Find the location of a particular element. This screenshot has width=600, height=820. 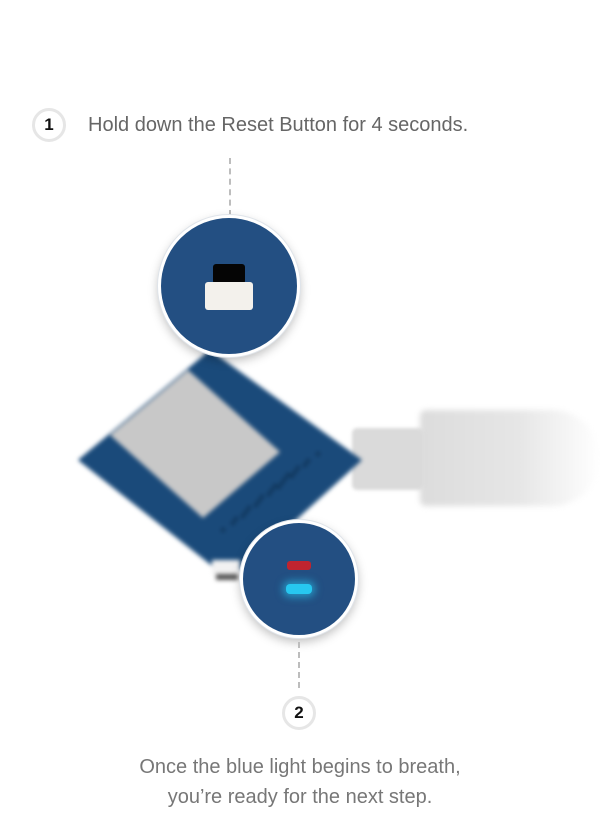

reset-button-base is located at coordinates (229, 296).